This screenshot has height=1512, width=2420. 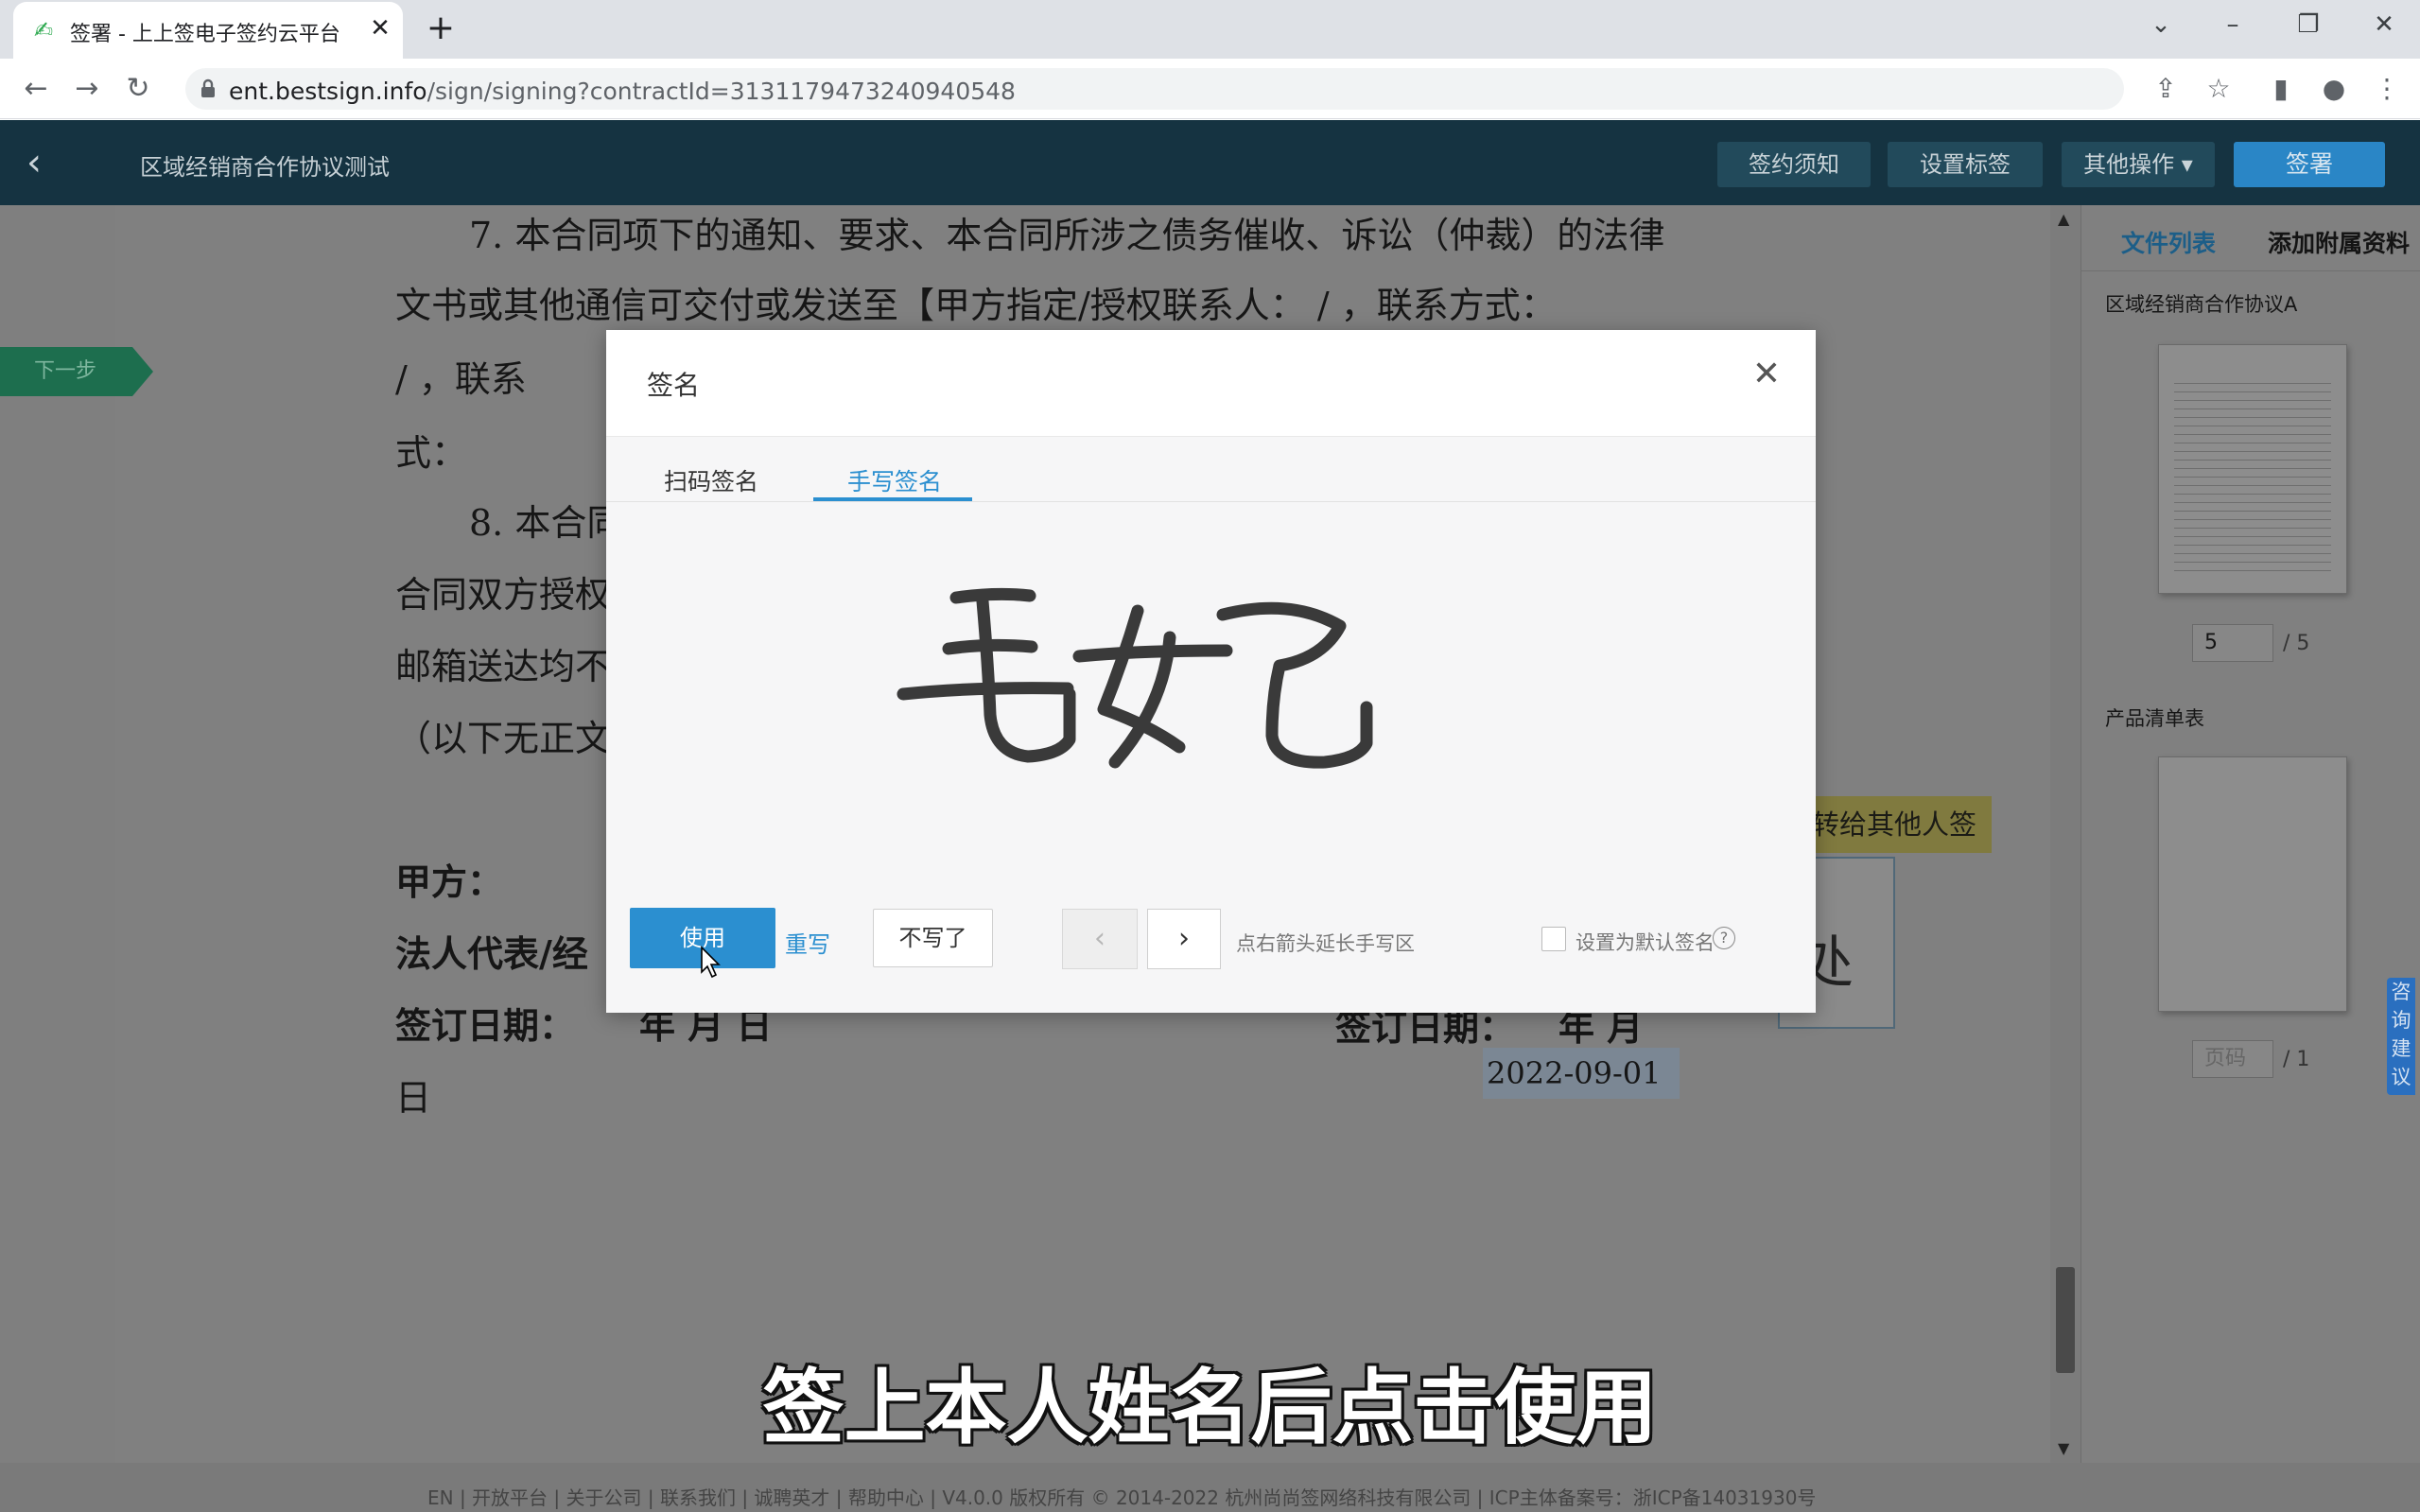 I want to click on doc-line: / ，联系, so click(x=461, y=379).